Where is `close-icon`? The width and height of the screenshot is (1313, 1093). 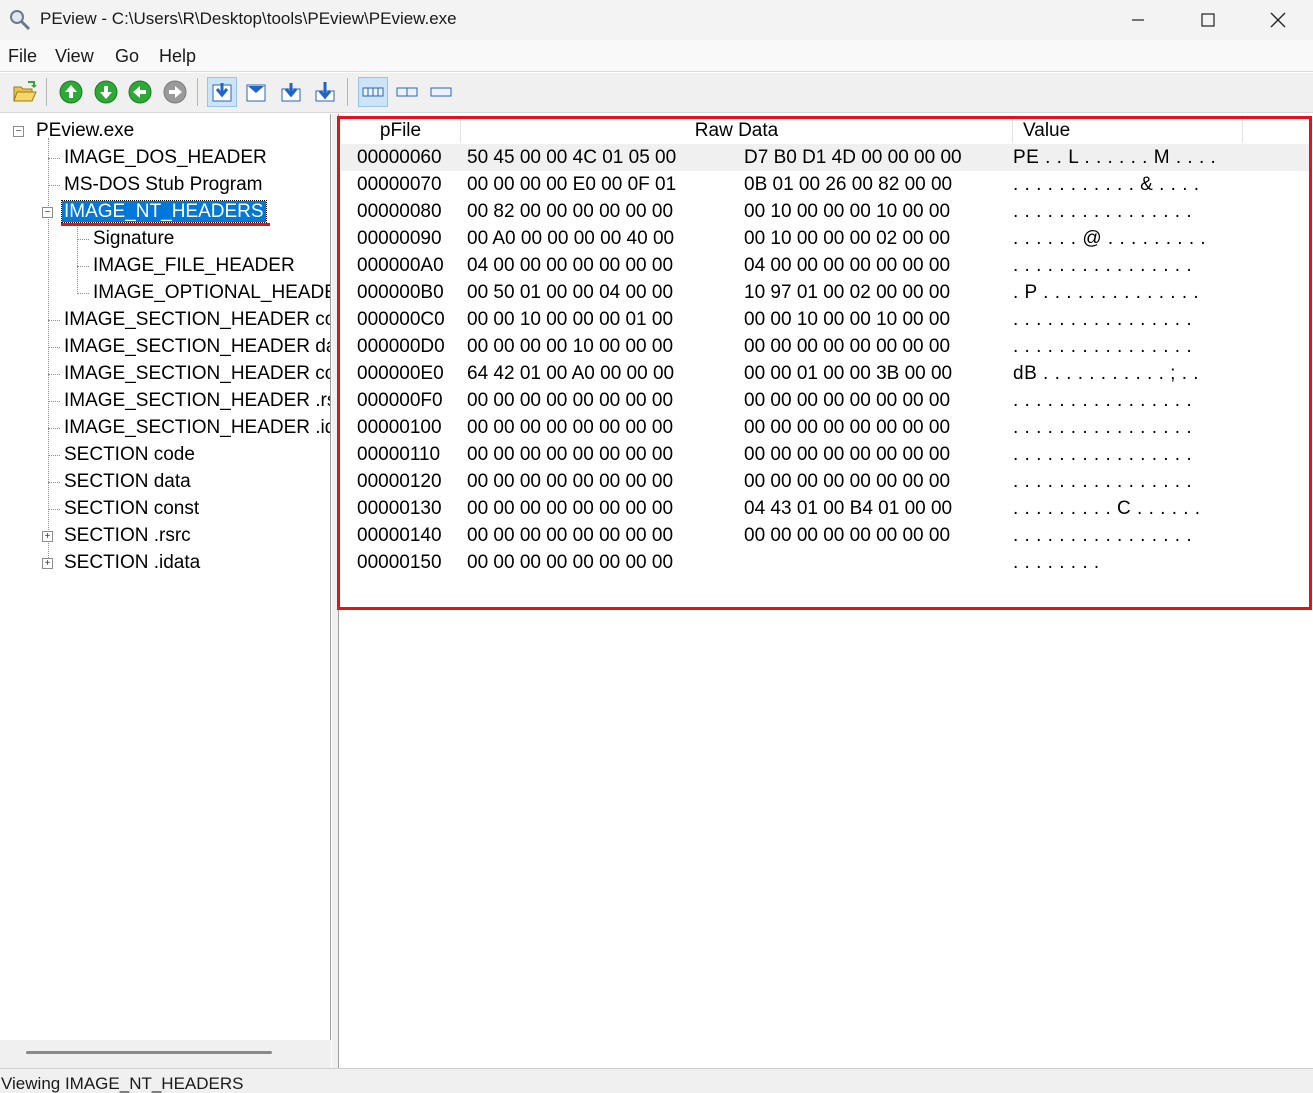 close-icon is located at coordinates (1278, 20).